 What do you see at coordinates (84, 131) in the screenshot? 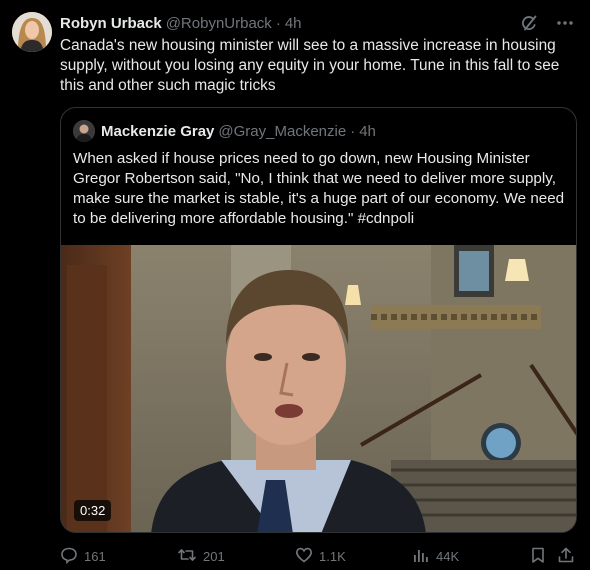
I see `quote-author-avatar` at bounding box center [84, 131].